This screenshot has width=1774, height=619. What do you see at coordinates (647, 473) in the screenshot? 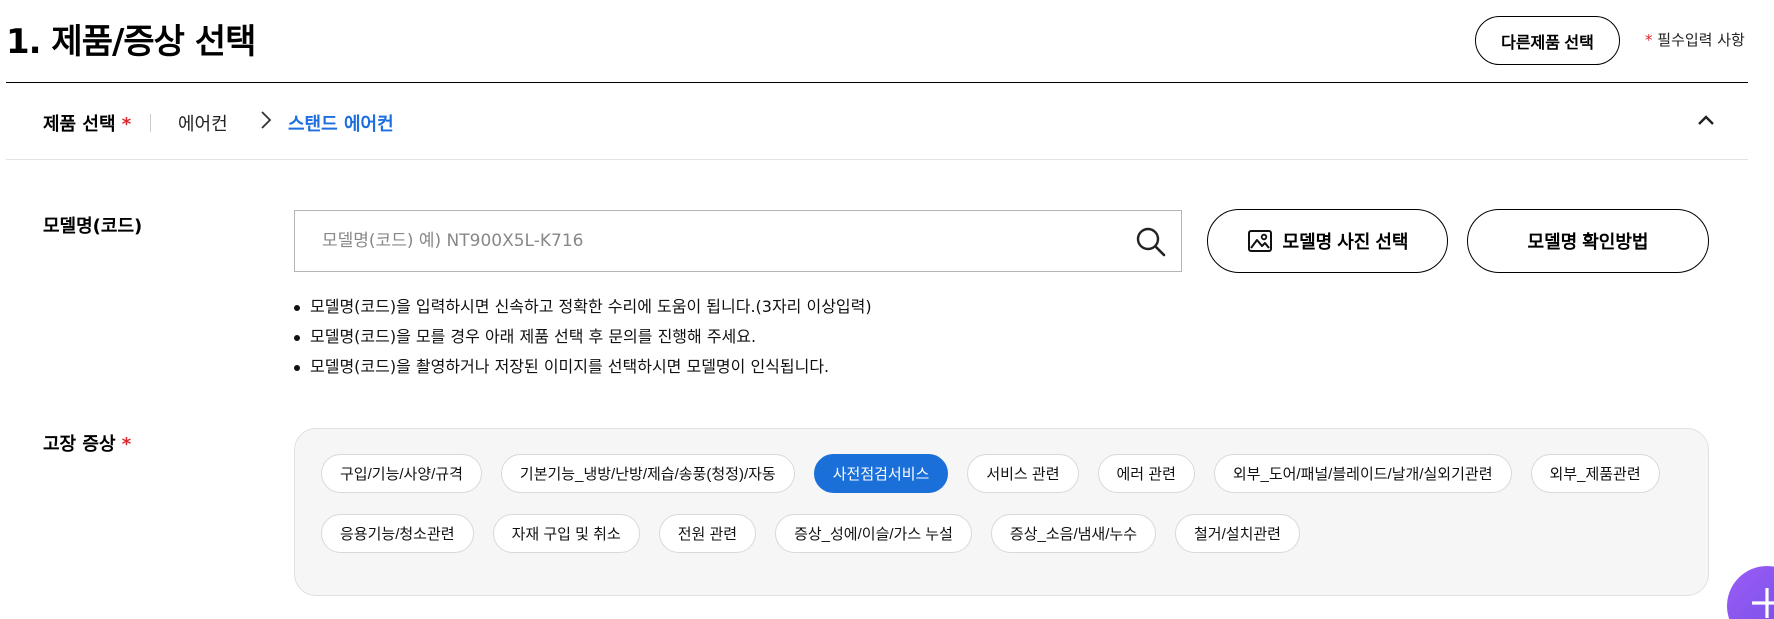
I see `symptom-chip: 기본기능_냉방/난방/제습/송풍(청정)/자동` at bounding box center [647, 473].